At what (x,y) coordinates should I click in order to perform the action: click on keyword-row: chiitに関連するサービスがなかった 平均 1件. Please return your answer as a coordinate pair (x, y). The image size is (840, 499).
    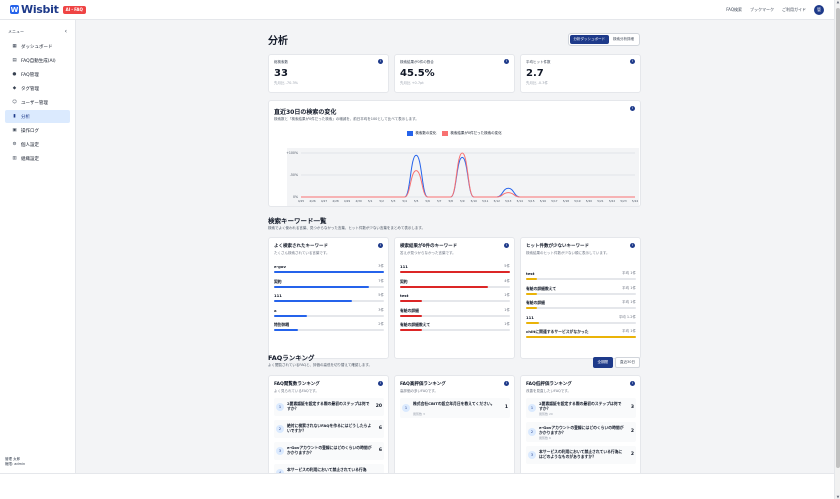
    Looking at the image, I should click on (581, 335).